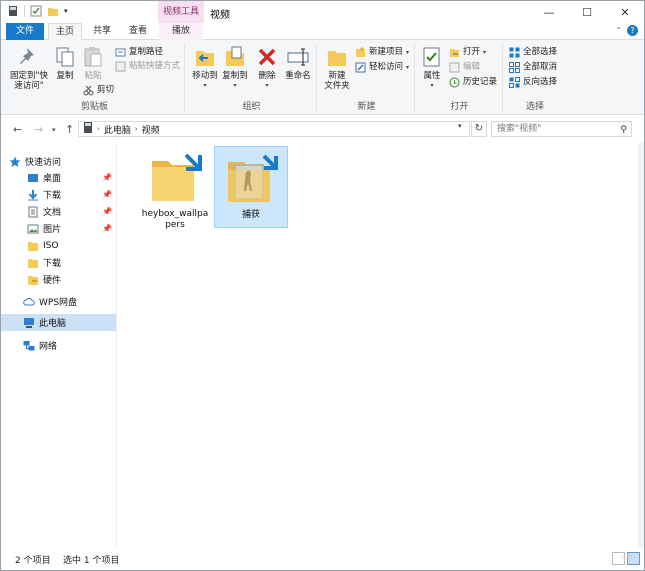 This screenshot has width=645, height=571. Describe the element at coordinates (251, 107) in the screenshot. I see `organize-group-label: 组织` at that location.